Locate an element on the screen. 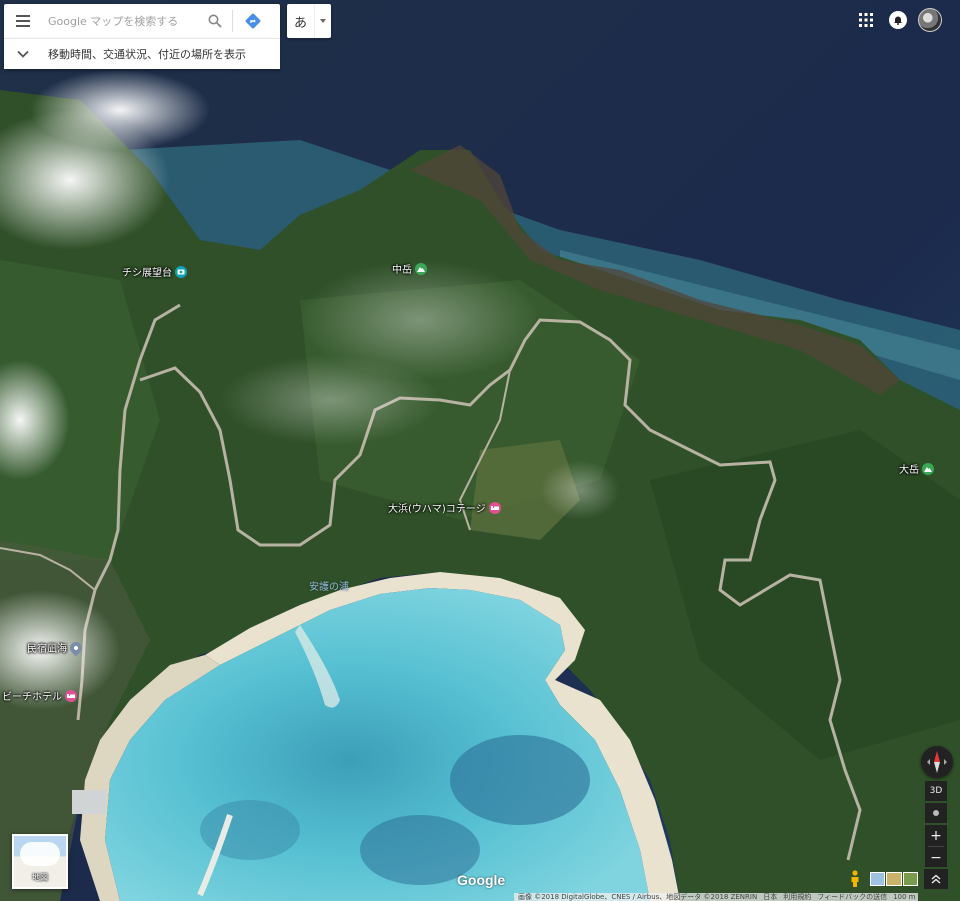 The width and height of the screenshot is (960, 901). place-label: ビーチホテル is located at coordinates (32, 697).